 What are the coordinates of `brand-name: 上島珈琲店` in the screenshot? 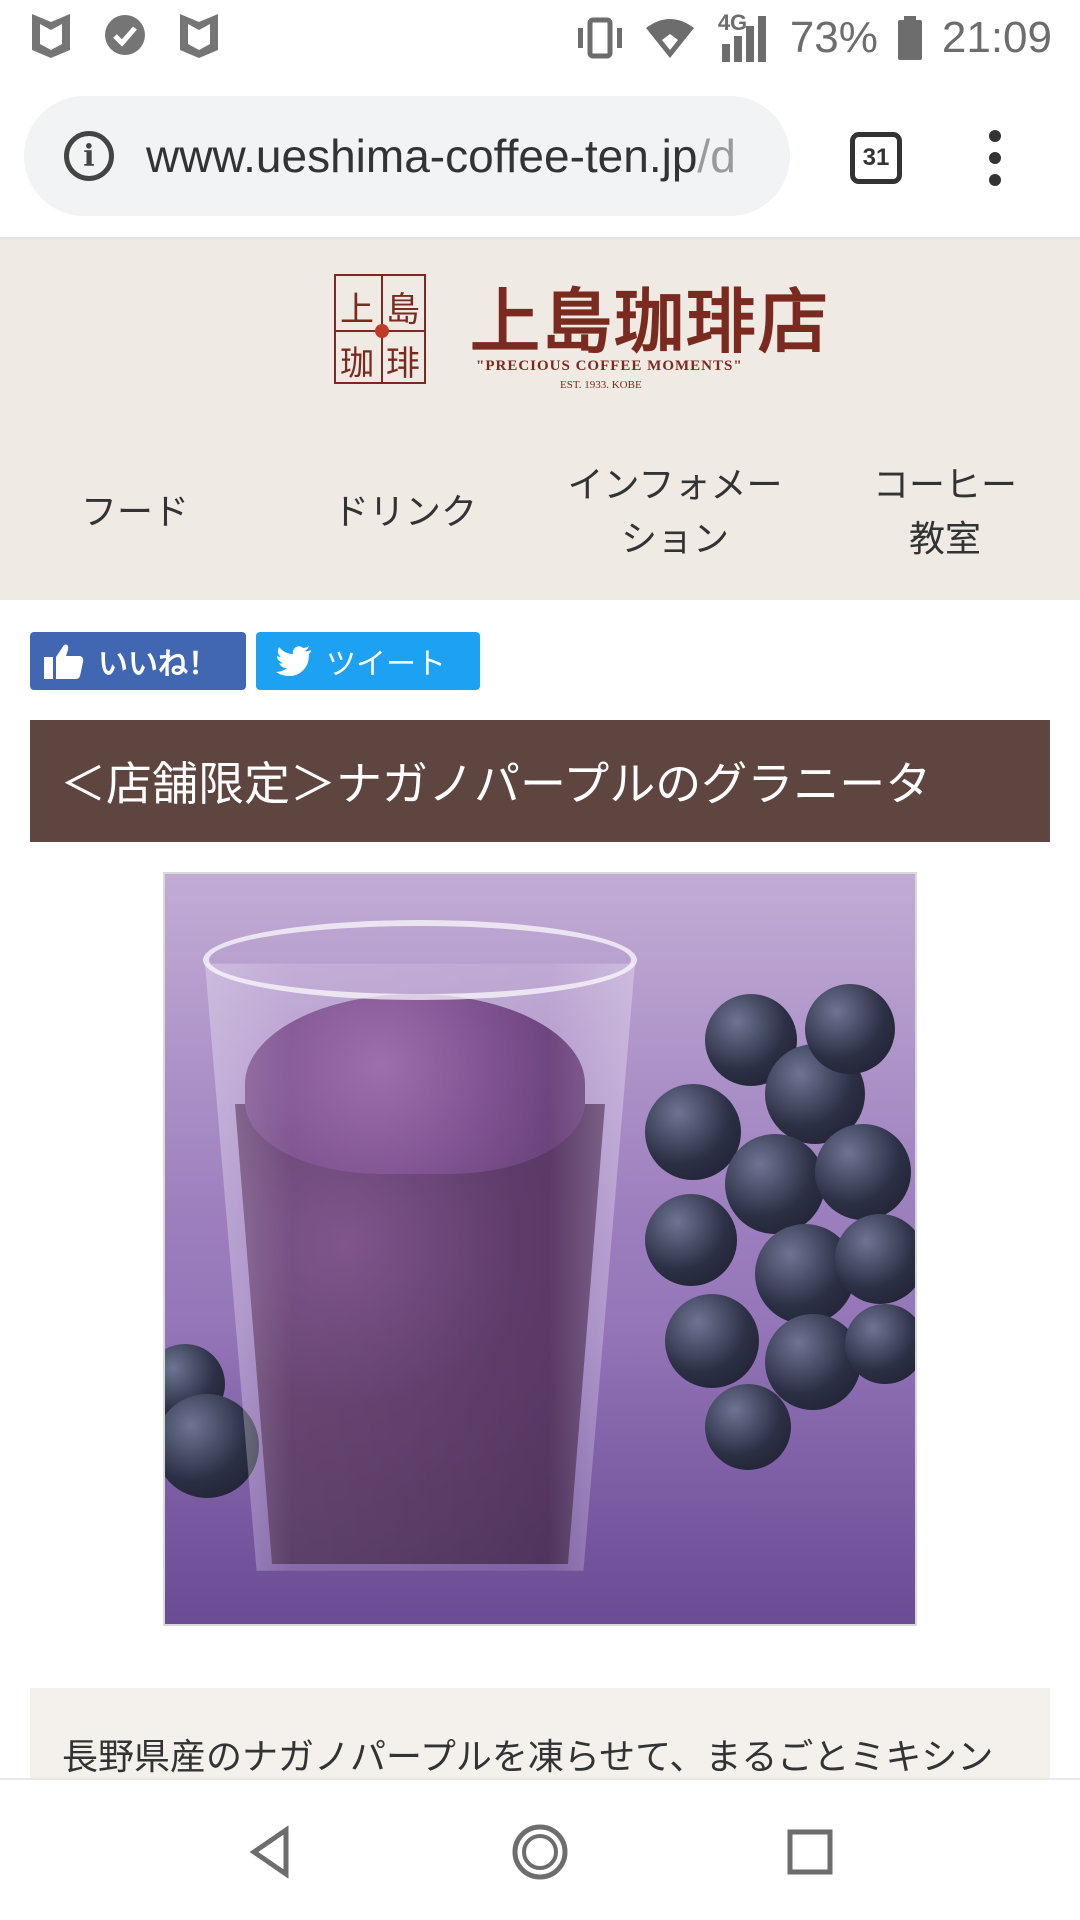 It's located at (650, 316).